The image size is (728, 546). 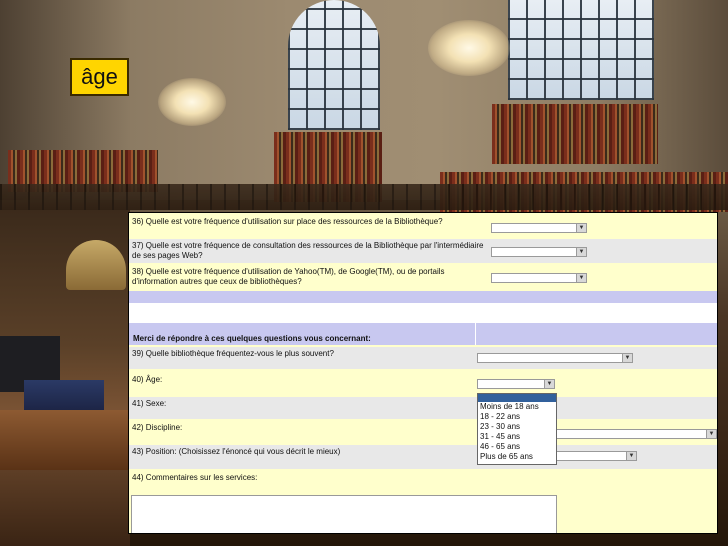 What do you see at coordinates (423, 383) in the screenshot?
I see `question-row-40: 40) Âge: ▼` at bounding box center [423, 383].